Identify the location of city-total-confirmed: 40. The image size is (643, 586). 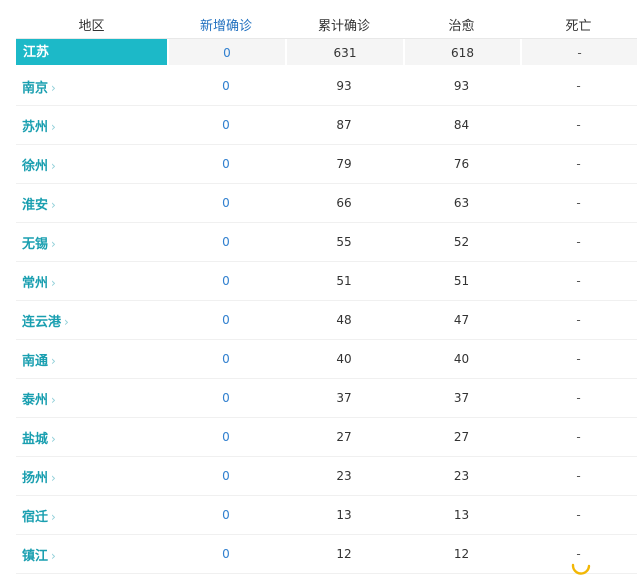
(344, 359).